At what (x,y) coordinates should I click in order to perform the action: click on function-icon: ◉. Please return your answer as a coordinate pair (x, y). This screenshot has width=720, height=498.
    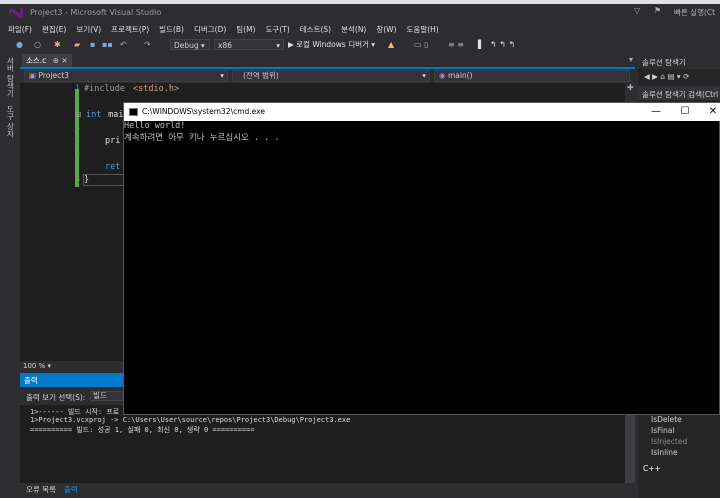
    Looking at the image, I should click on (442, 75).